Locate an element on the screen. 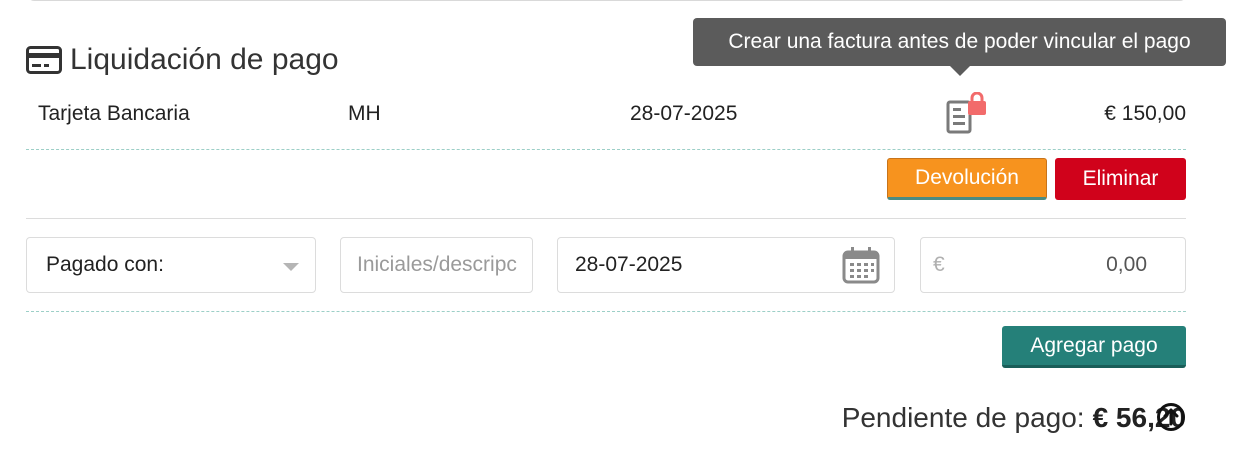  pending-payment: Pendiente de pago: € 56,20 is located at coordinates (1014, 418).